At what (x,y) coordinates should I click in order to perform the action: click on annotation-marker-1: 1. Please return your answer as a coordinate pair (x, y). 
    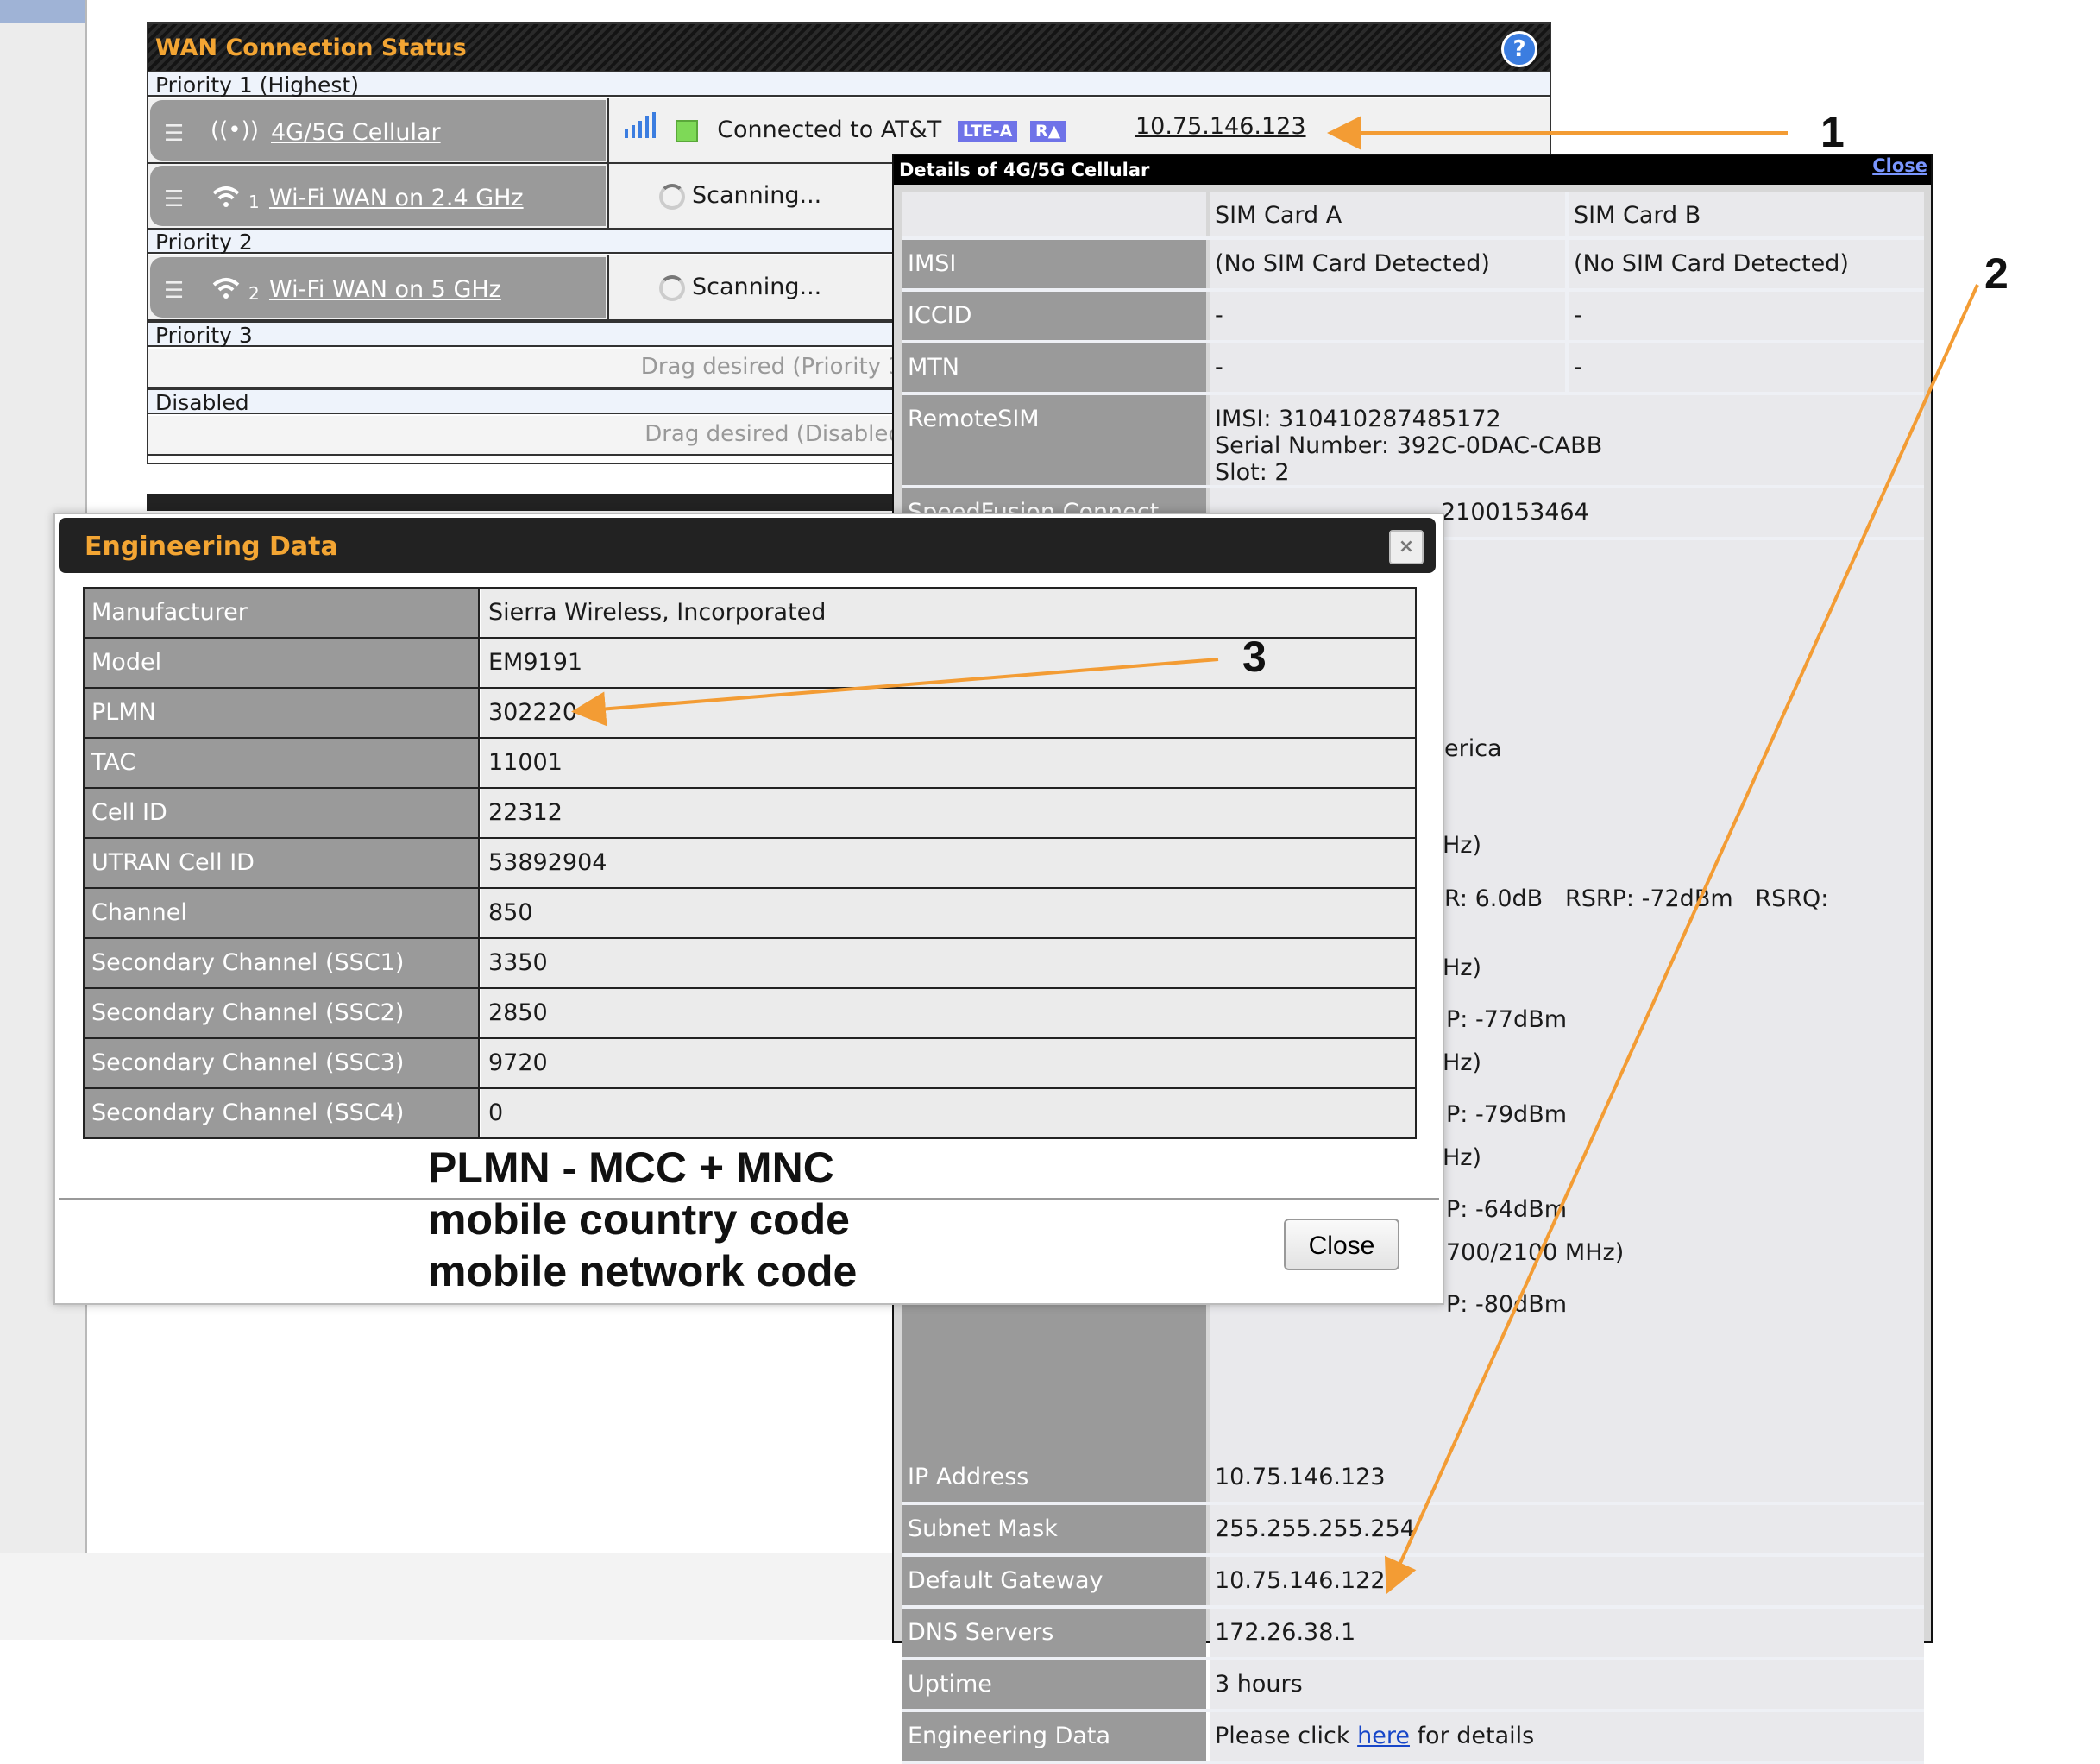
    Looking at the image, I should click on (1833, 132).